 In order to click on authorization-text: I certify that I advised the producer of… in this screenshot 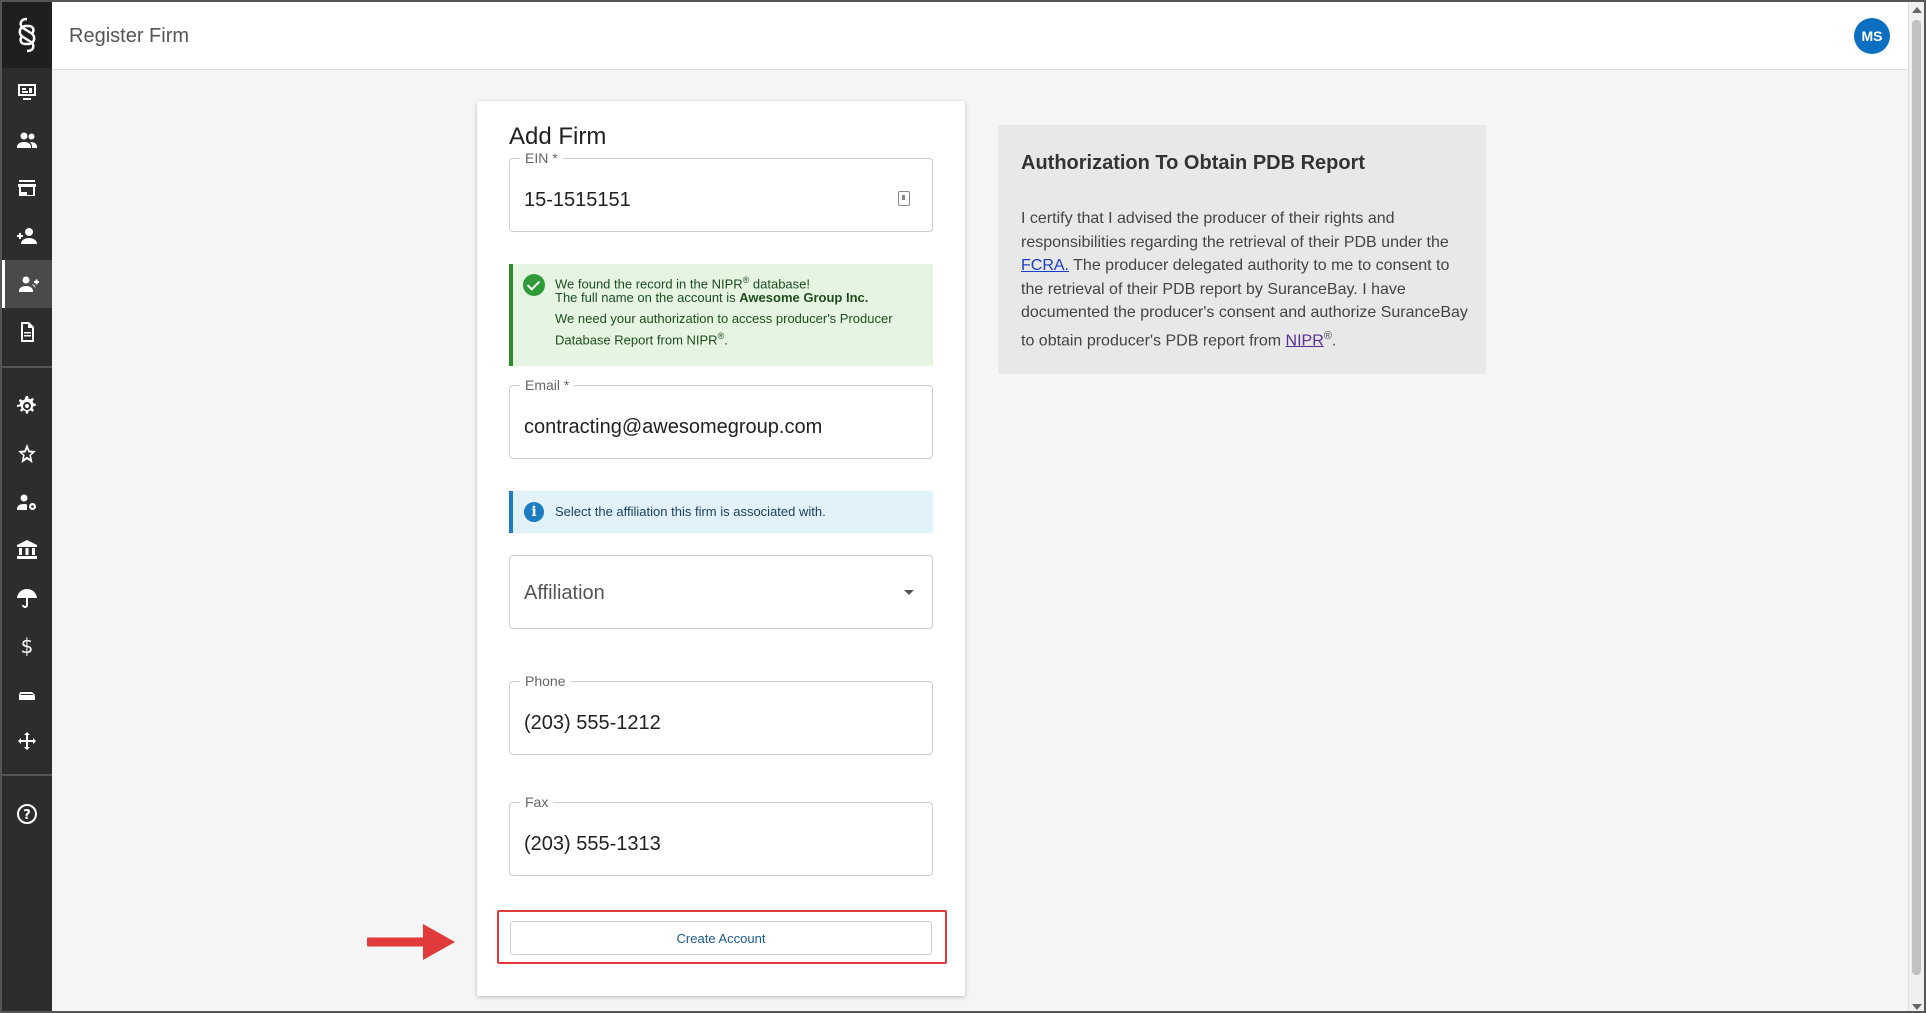, I will do `click(1244, 279)`.